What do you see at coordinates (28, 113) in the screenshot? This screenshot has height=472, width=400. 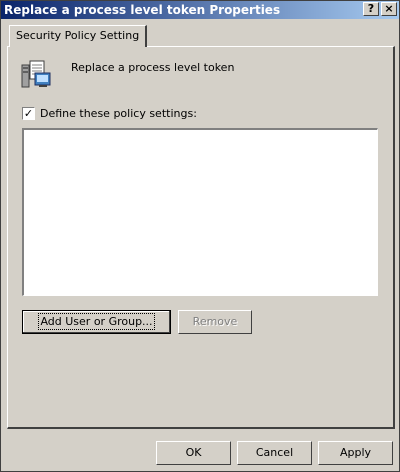 I see `define-policy-checkbox: ✓` at bounding box center [28, 113].